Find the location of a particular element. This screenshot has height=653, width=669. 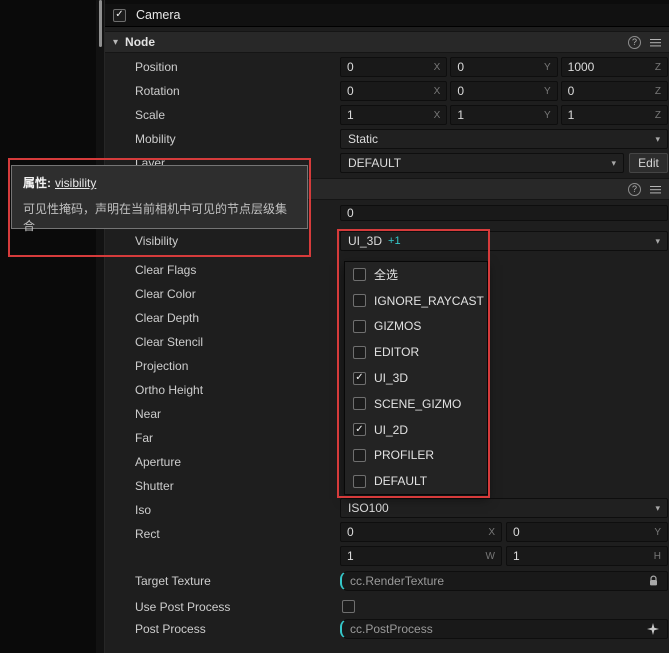

chevron-down-icon: ▾ is located at coordinates (657, 240).